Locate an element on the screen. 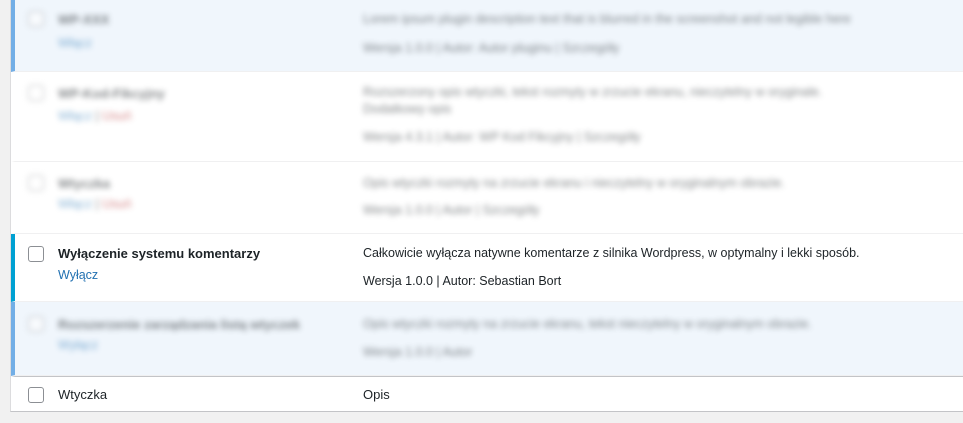 The image size is (963, 423). table-footer: Wtyczka Opis is located at coordinates (487, 393).